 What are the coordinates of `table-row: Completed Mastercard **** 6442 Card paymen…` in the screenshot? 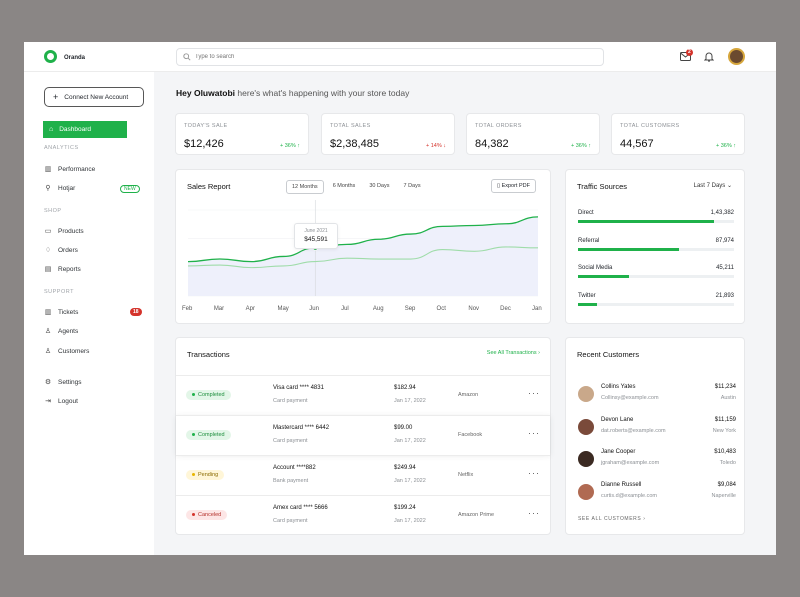 It's located at (363, 435).